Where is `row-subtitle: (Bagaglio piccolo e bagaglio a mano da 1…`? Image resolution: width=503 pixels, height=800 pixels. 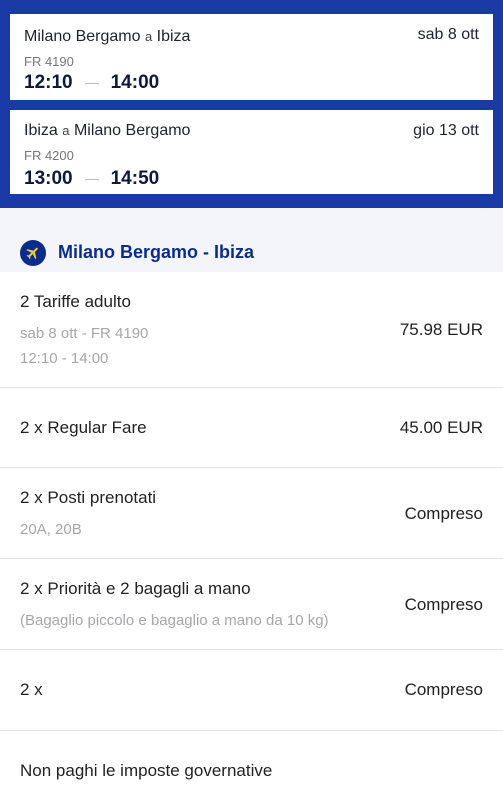 row-subtitle: (Bagaglio piccolo e bagaglio a mano da 1… is located at coordinates (174, 620).